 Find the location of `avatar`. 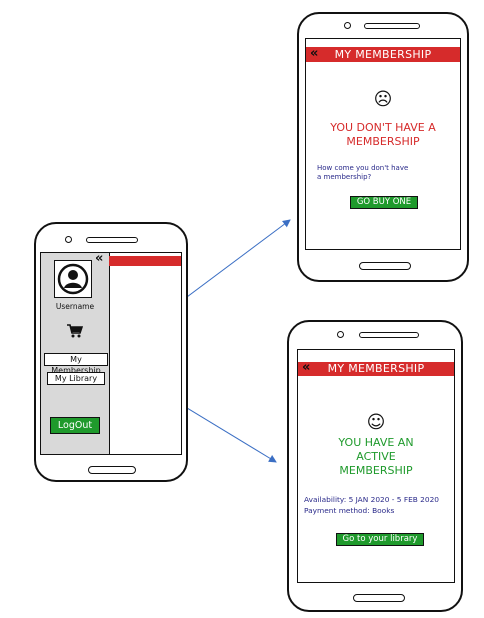

avatar is located at coordinates (73, 279).